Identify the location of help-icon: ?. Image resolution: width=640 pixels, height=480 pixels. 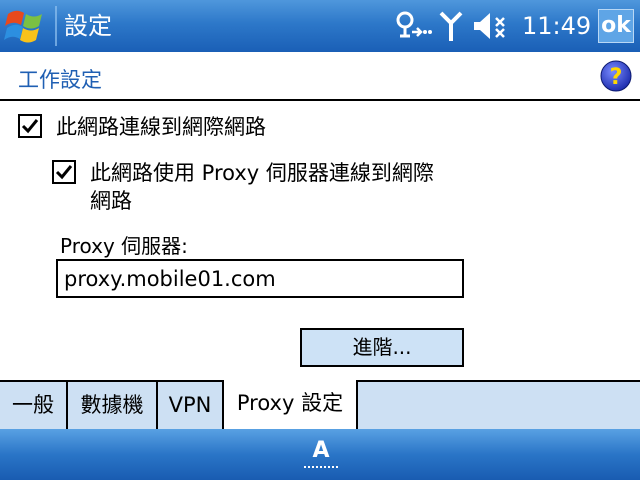
(616, 76).